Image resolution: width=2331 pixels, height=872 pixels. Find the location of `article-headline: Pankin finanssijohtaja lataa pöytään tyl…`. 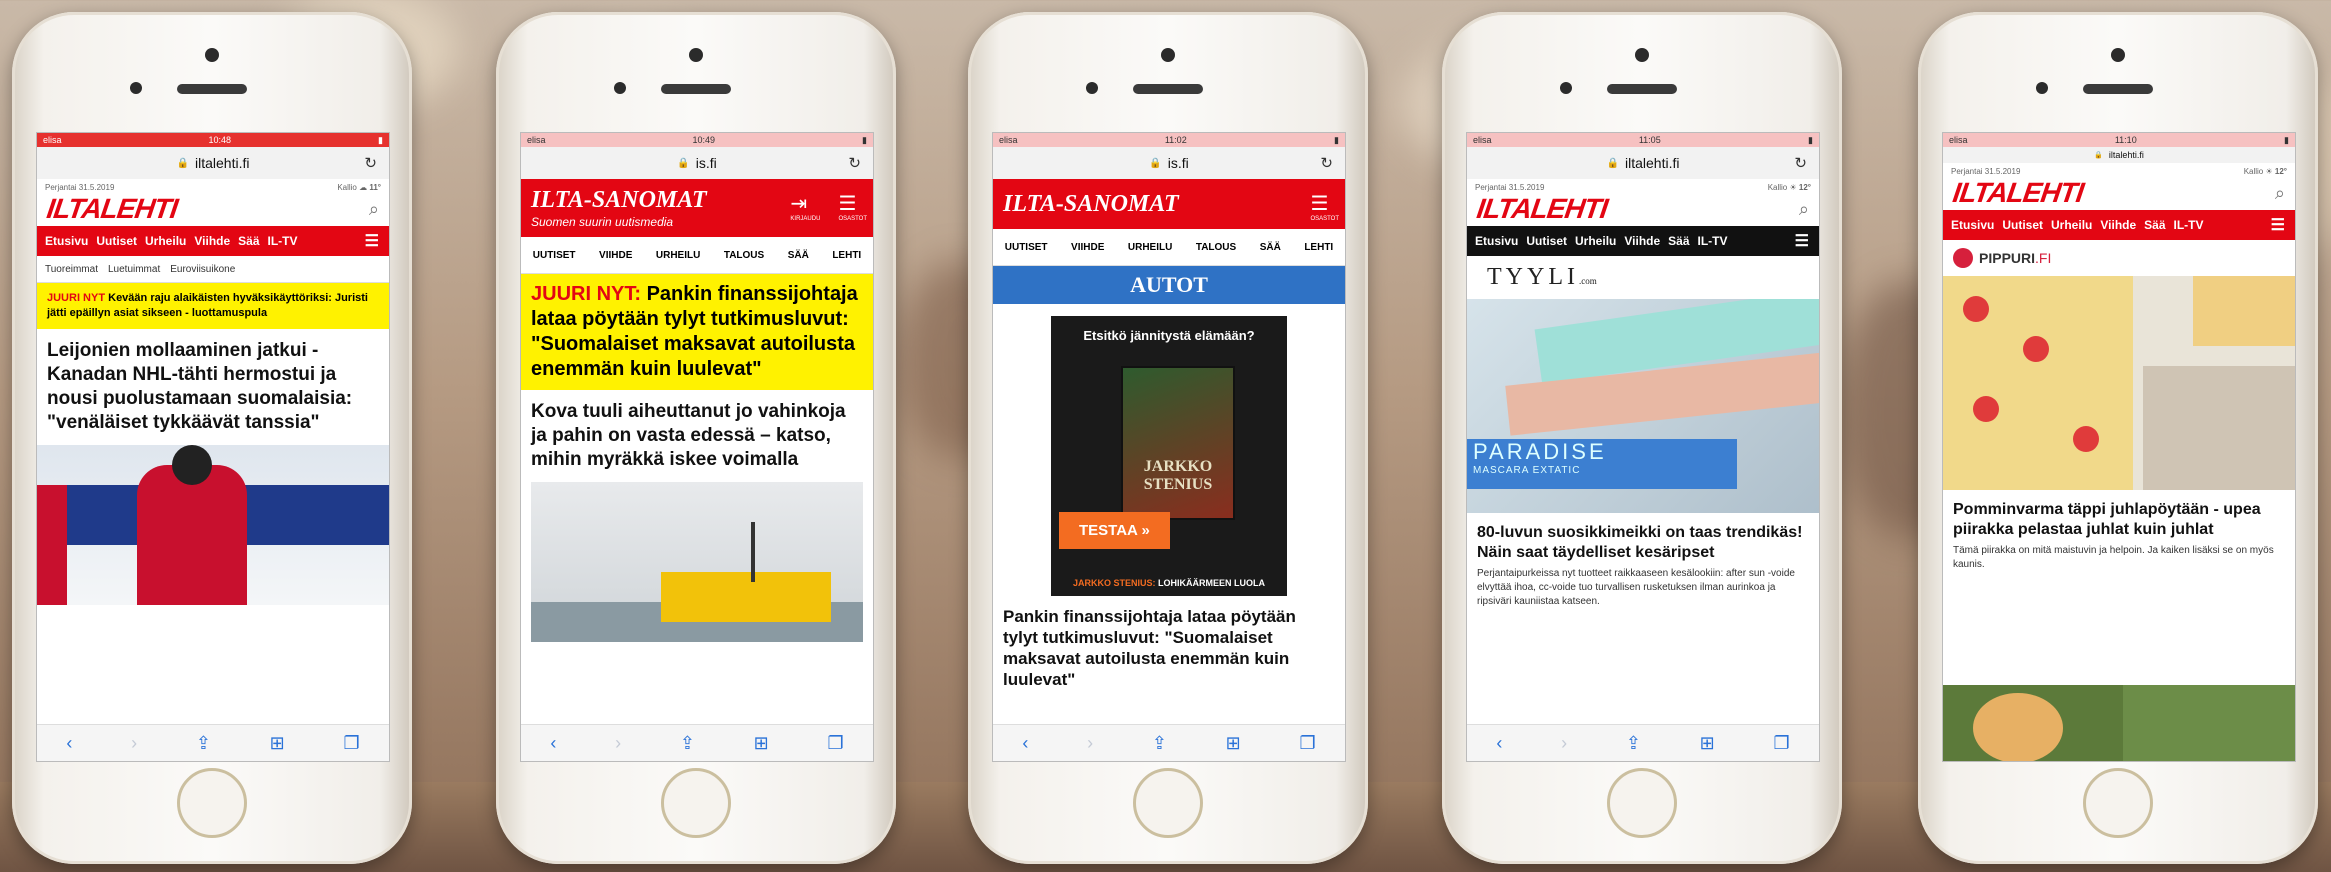

article-headline: Pankin finanssijohtaja lataa pöytään tyl… is located at coordinates (1169, 648).